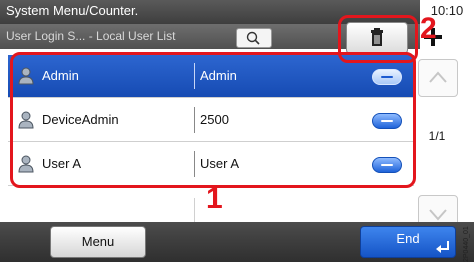  What do you see at coordinates (437, 136) in the screenshot?
I see `page-indicator: 1/1` at bounding box center [437, 136].